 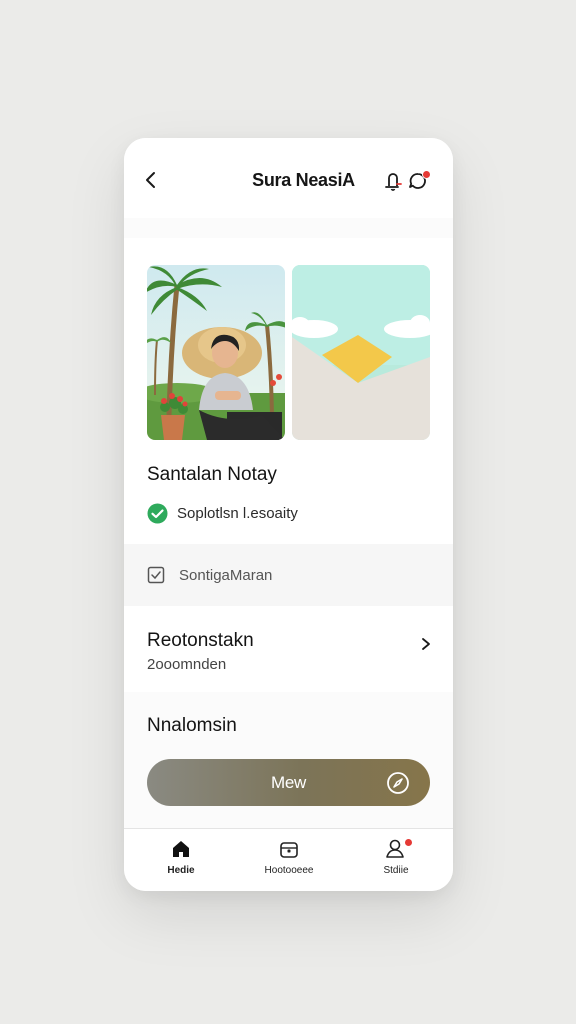 I want to click on tab-bag: Hootooeee, so click(x=289, y=860).